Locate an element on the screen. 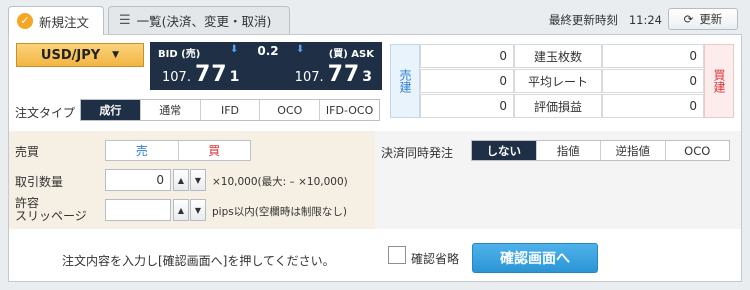  symbol-value: USD/JPY is located at coordinates (70, 55).